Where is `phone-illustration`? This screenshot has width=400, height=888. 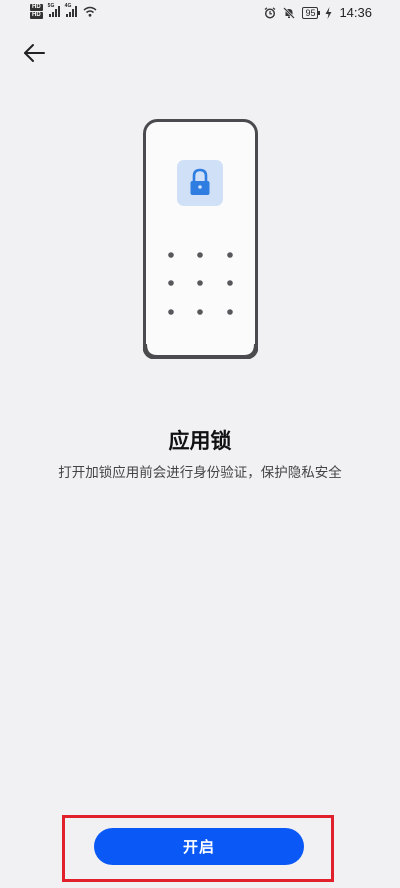 phone-illustration is located at coordinates (200, 239).